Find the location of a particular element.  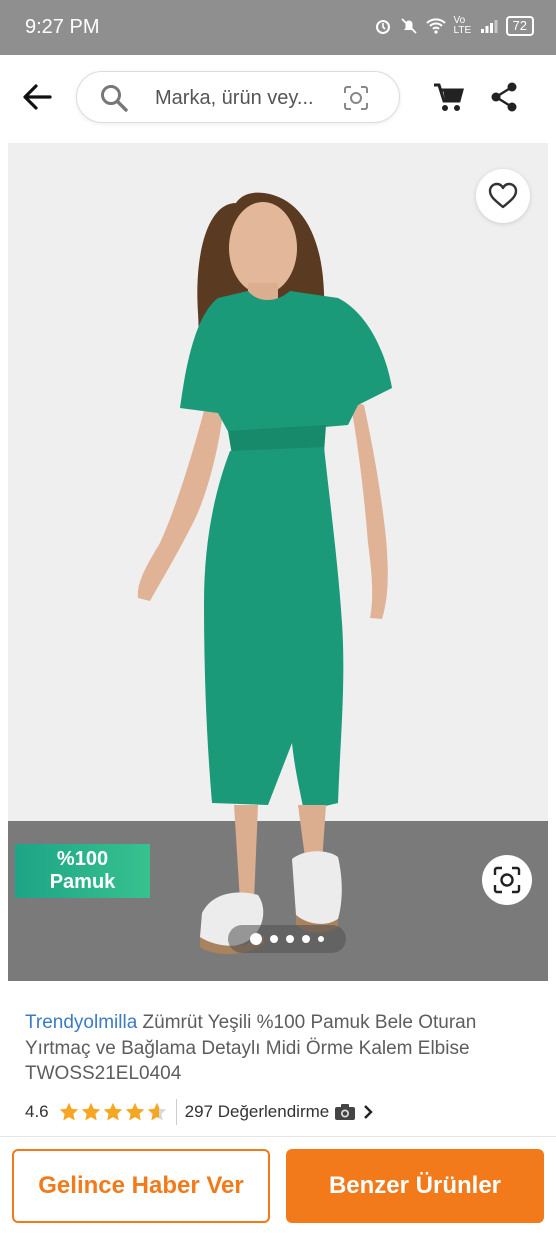

visual-search-button is located at coordinates (507, 880).